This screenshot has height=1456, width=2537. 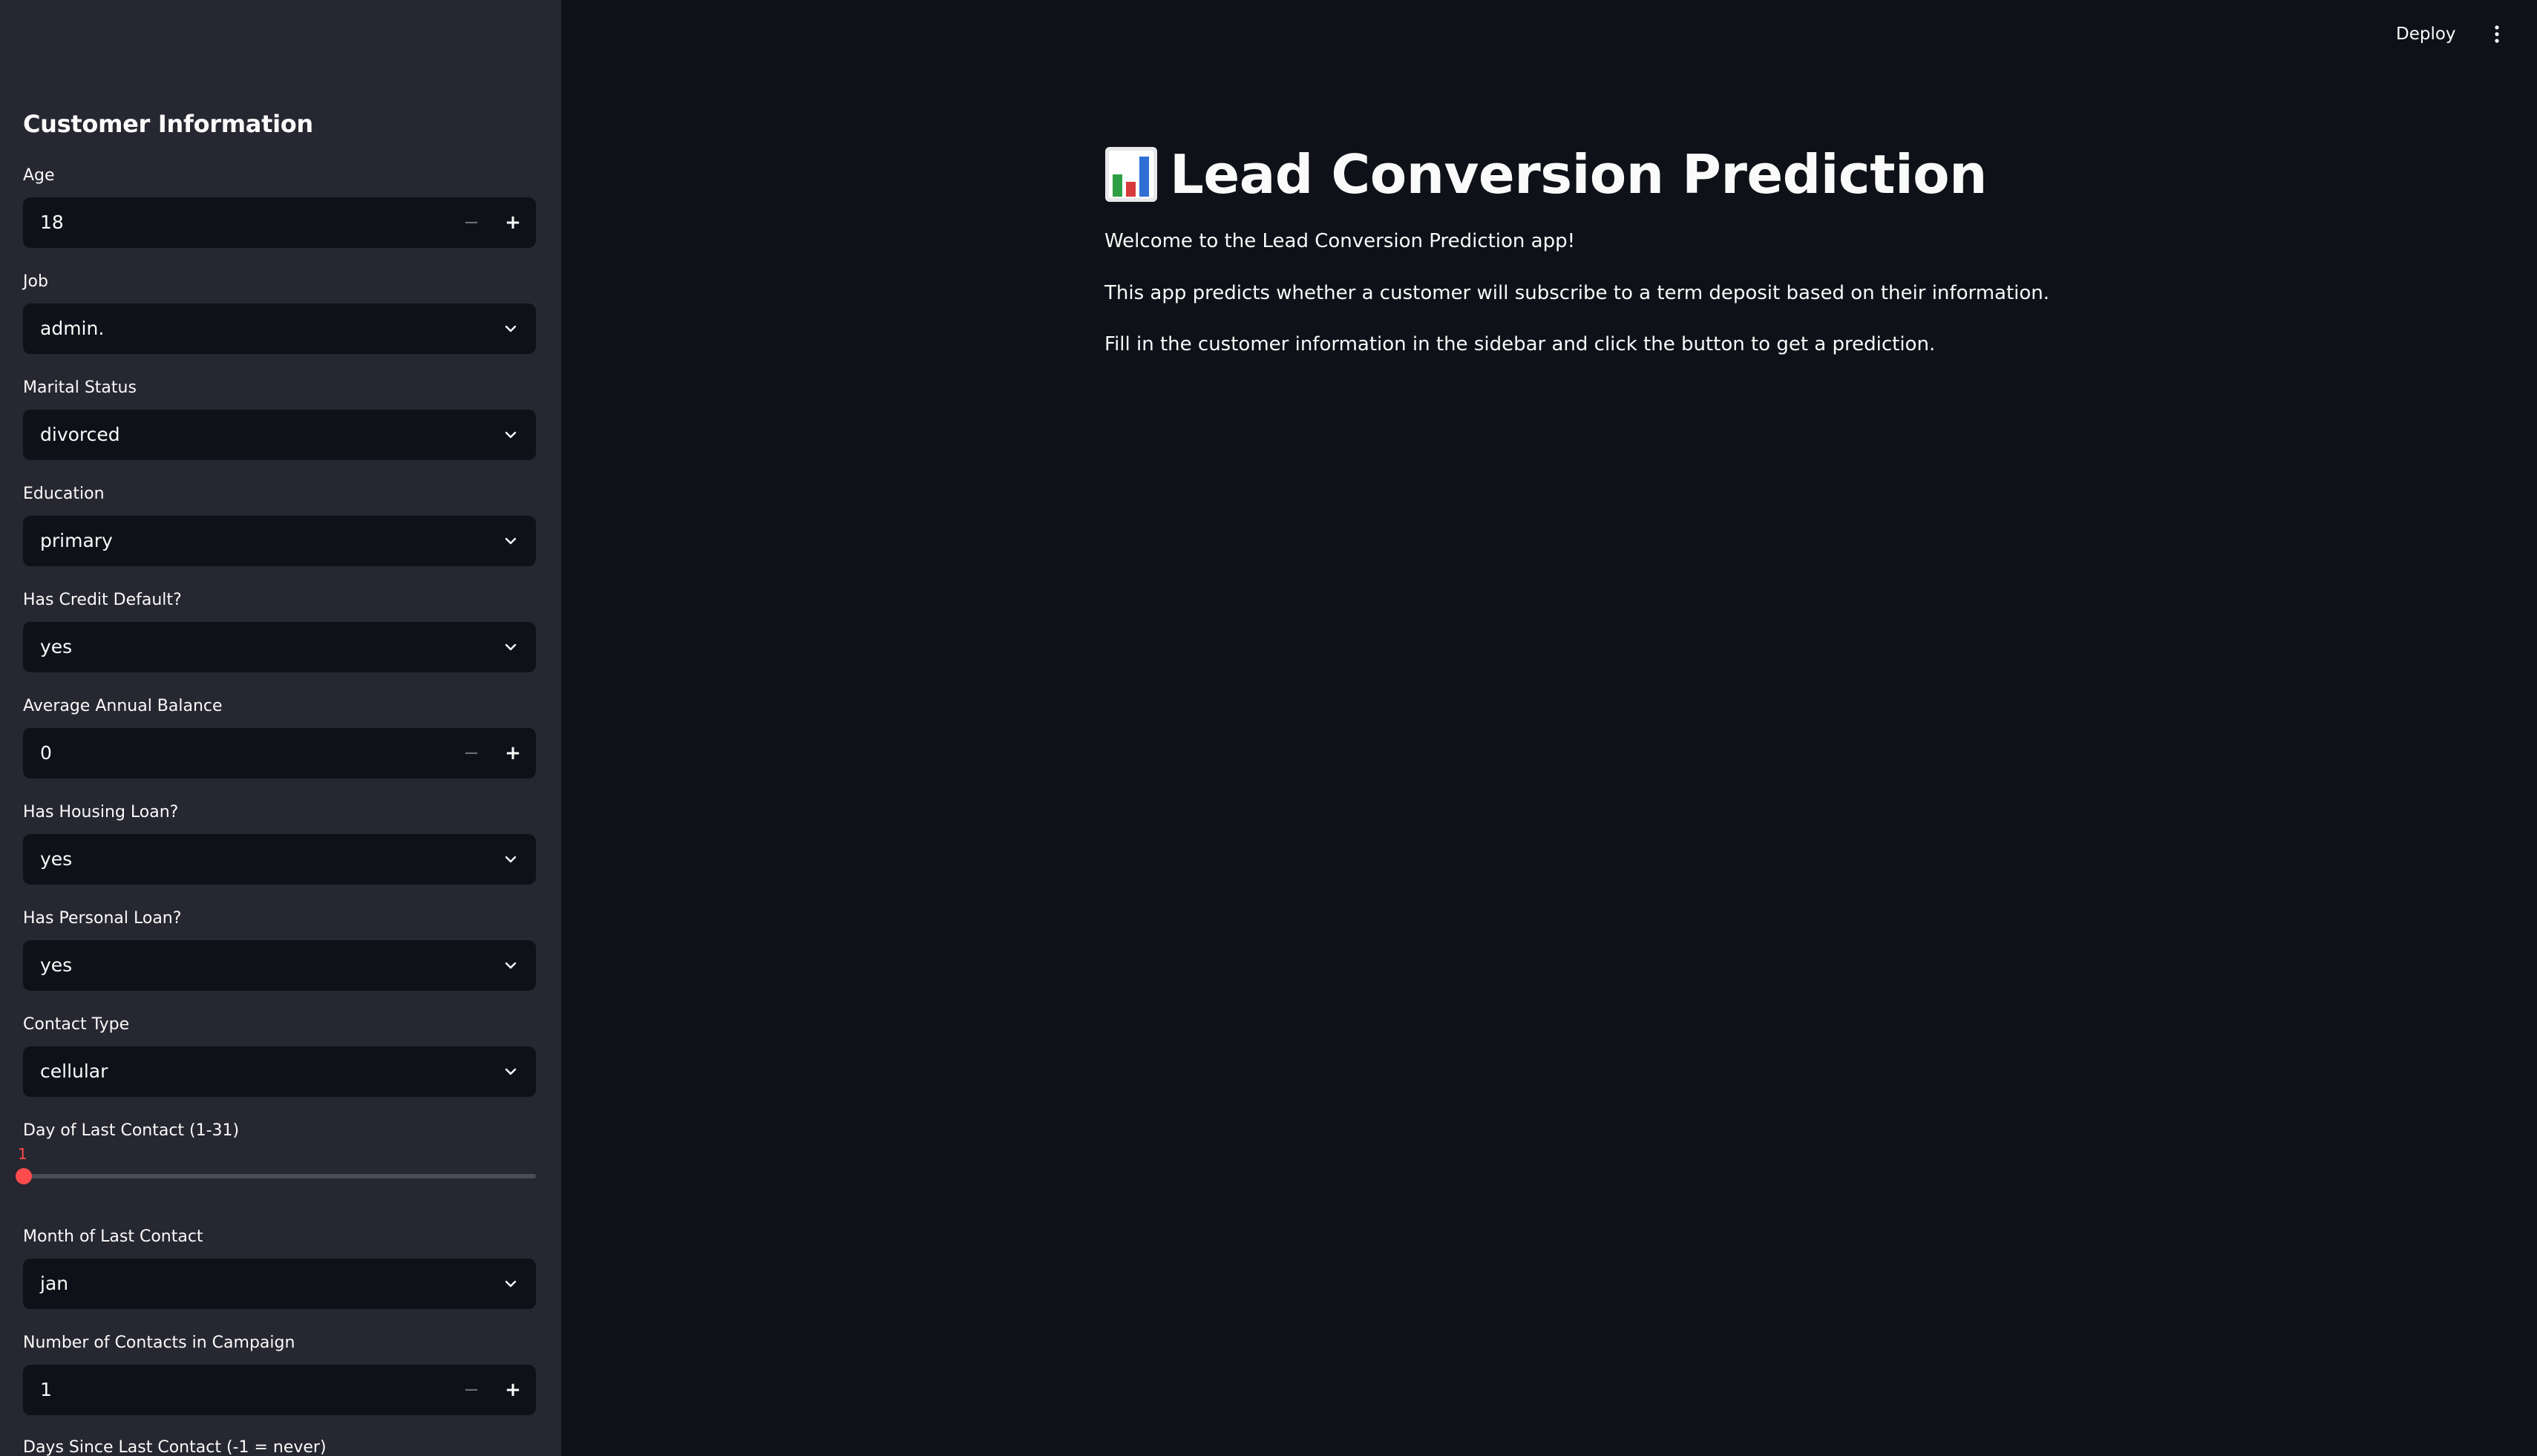 I want to click on education-select: primary, so click(x=279, y=541).